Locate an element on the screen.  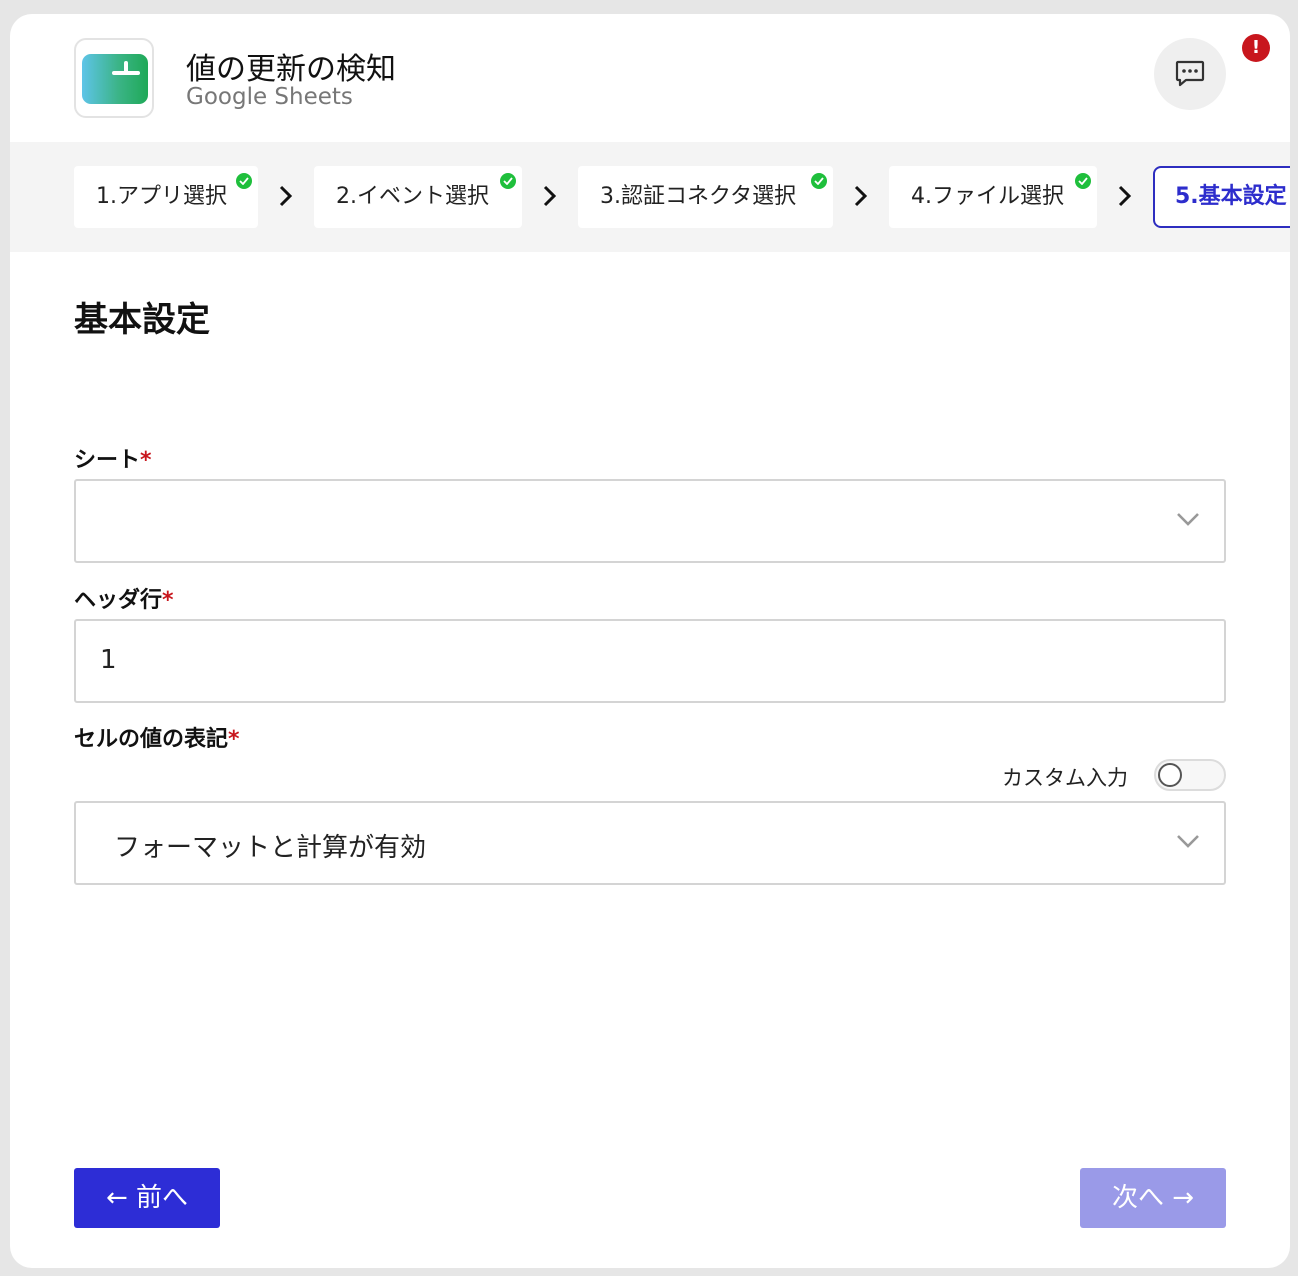
step-basic-settings: 5.基本設定 is located at coordinates (1221, 197).